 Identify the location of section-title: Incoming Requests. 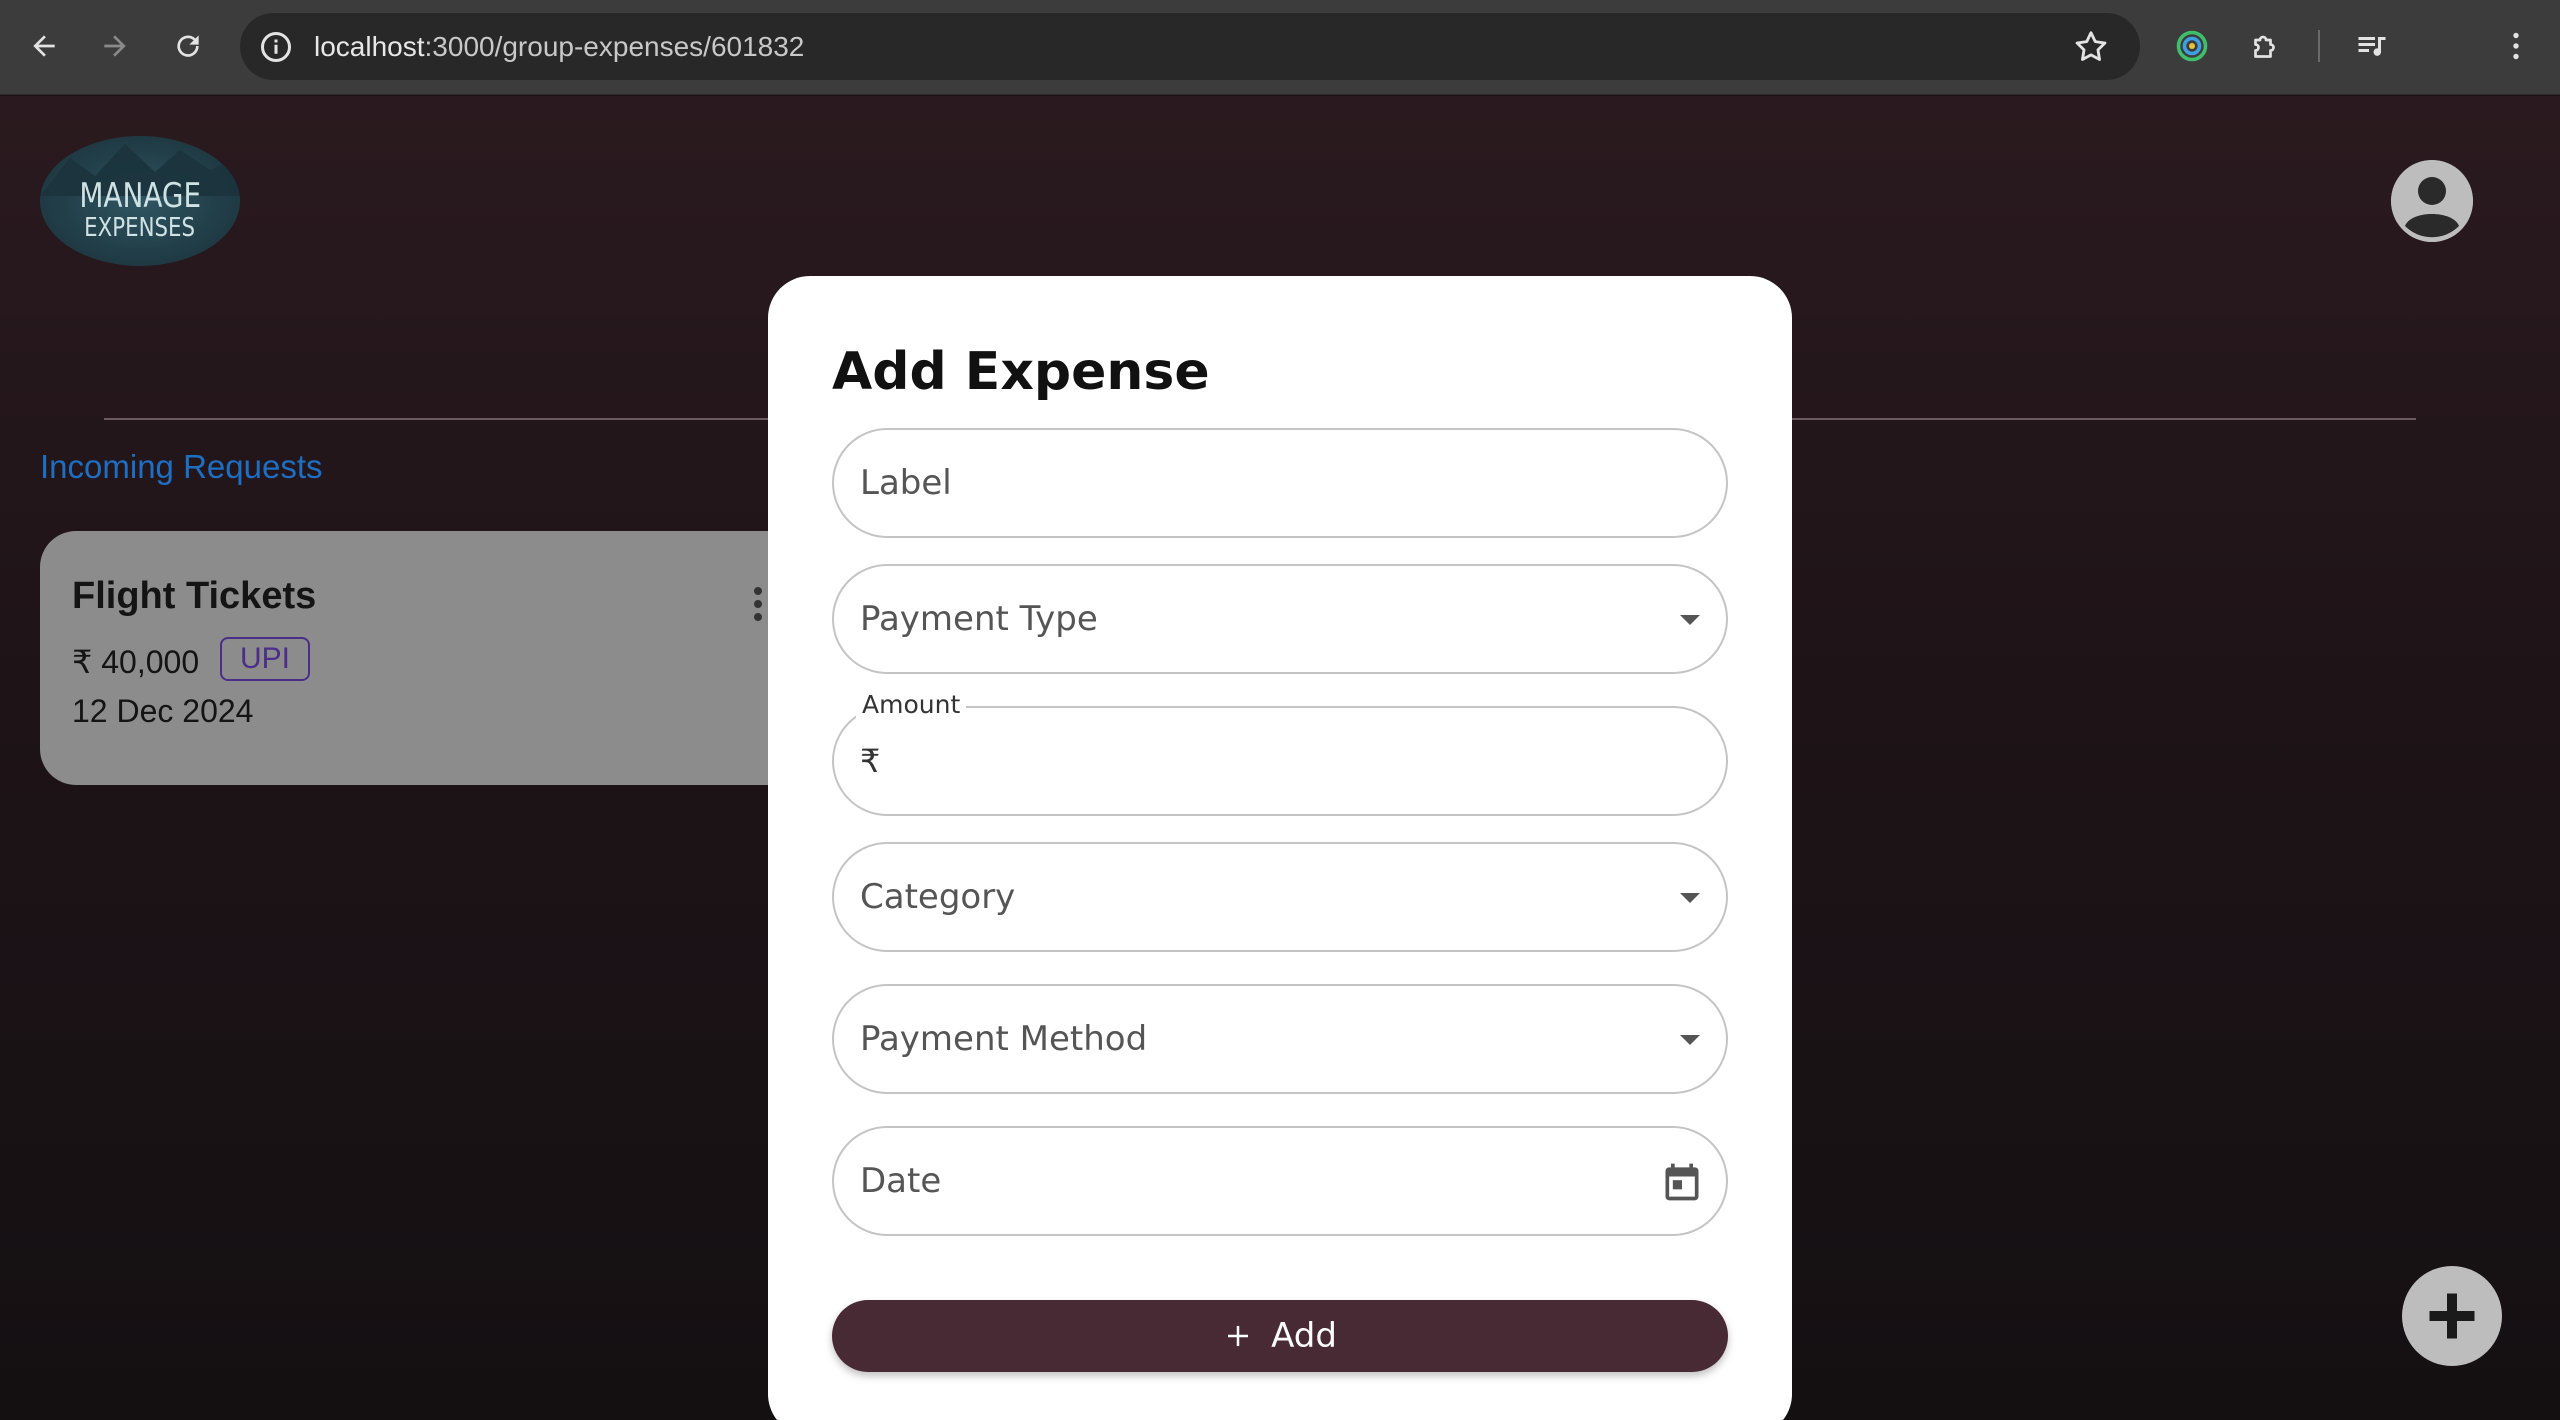
(181, 467).